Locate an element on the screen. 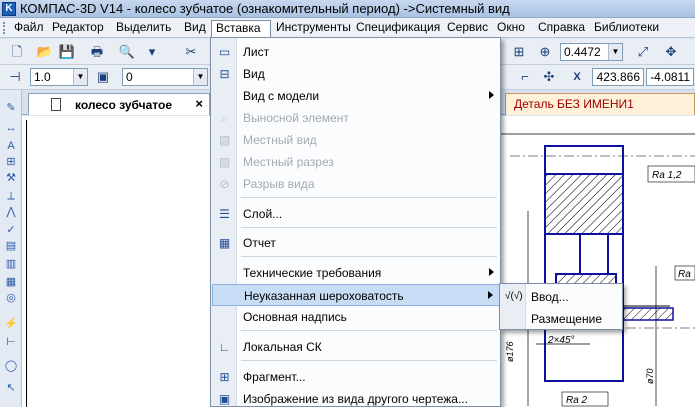 The height and width of the screenshot is (407, 695). callout-icon: ⌕ is located at coordinates (224, 118).